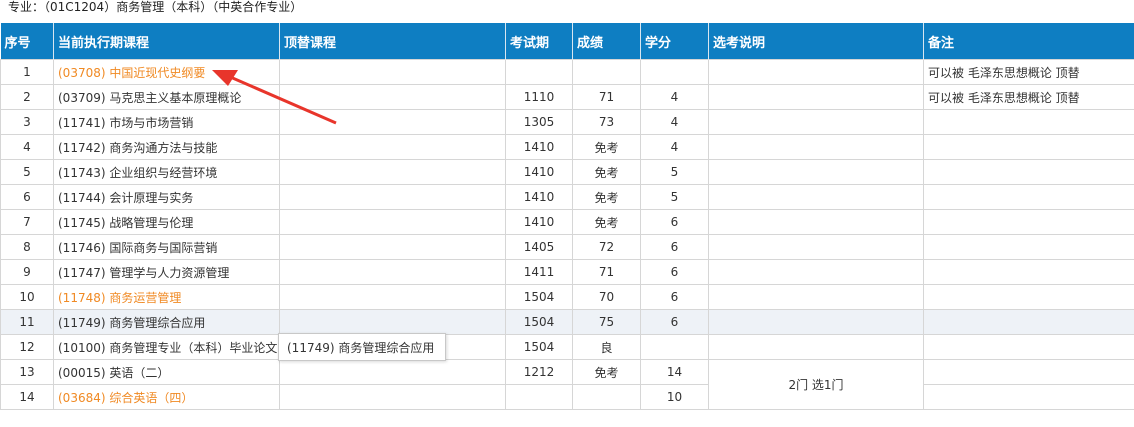 Image resolution: width=1134 pixels, height=427 pixels. I want to click on row-no: 14, so click(27, 397).